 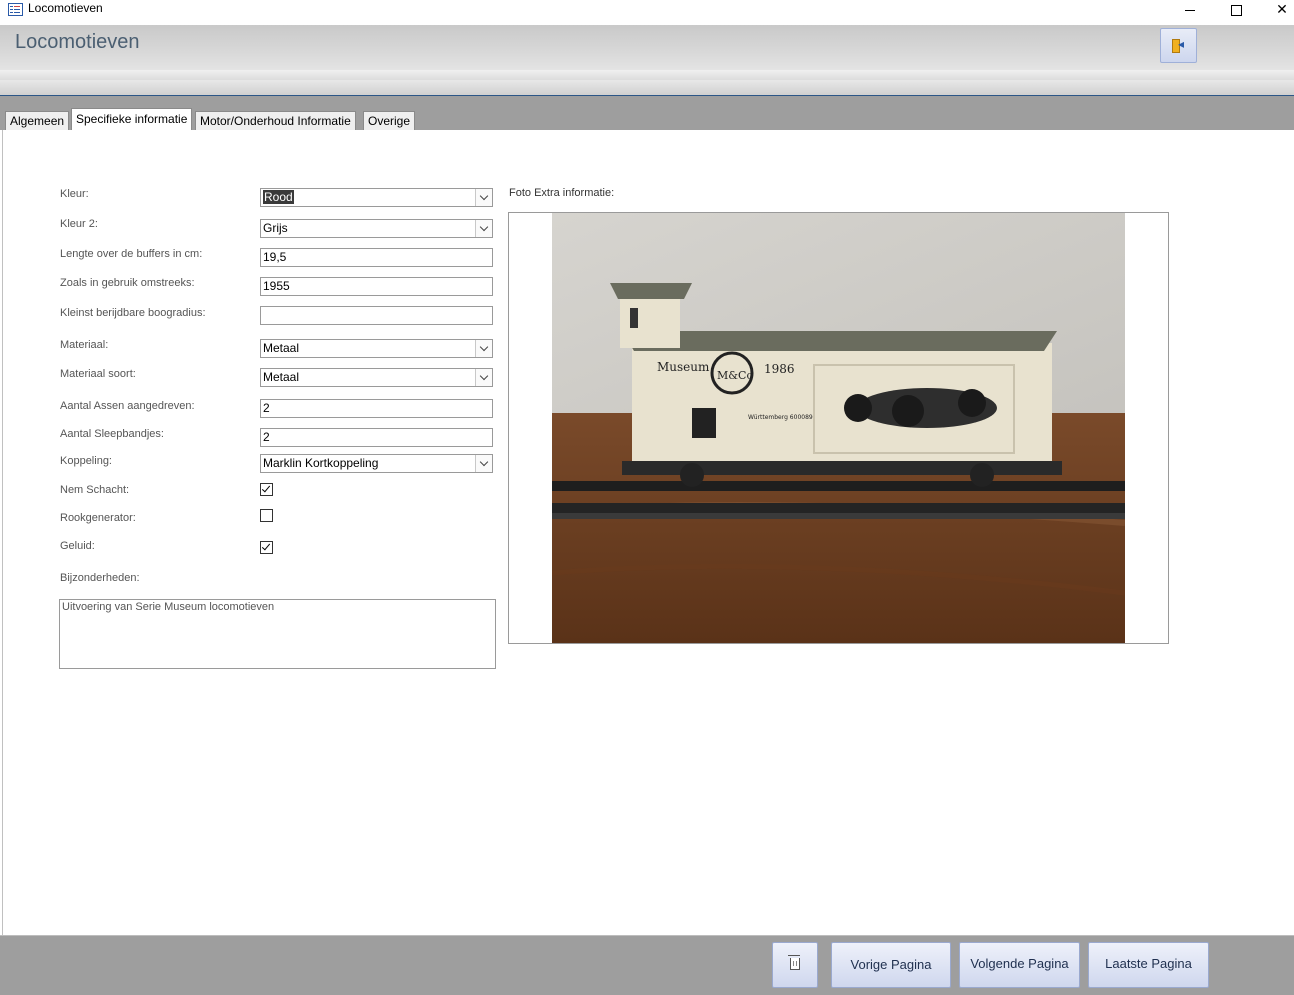 What do you see at coordinates (65, 8) in the screenshot?
I see `window-title: Locomotieven` at bounding box center [65, 8].